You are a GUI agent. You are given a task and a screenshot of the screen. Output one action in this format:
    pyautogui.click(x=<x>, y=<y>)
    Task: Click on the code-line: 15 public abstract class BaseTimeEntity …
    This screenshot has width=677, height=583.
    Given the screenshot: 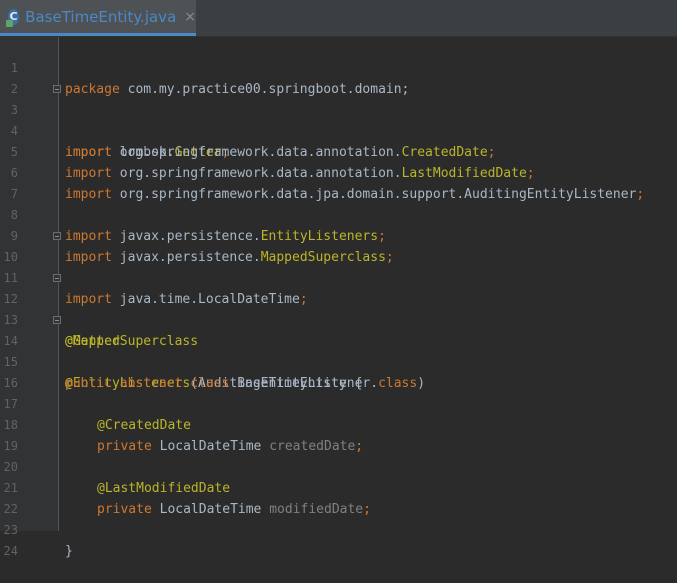 What is the action you would take?
    pyautogui.click(x=338, y=361)
    